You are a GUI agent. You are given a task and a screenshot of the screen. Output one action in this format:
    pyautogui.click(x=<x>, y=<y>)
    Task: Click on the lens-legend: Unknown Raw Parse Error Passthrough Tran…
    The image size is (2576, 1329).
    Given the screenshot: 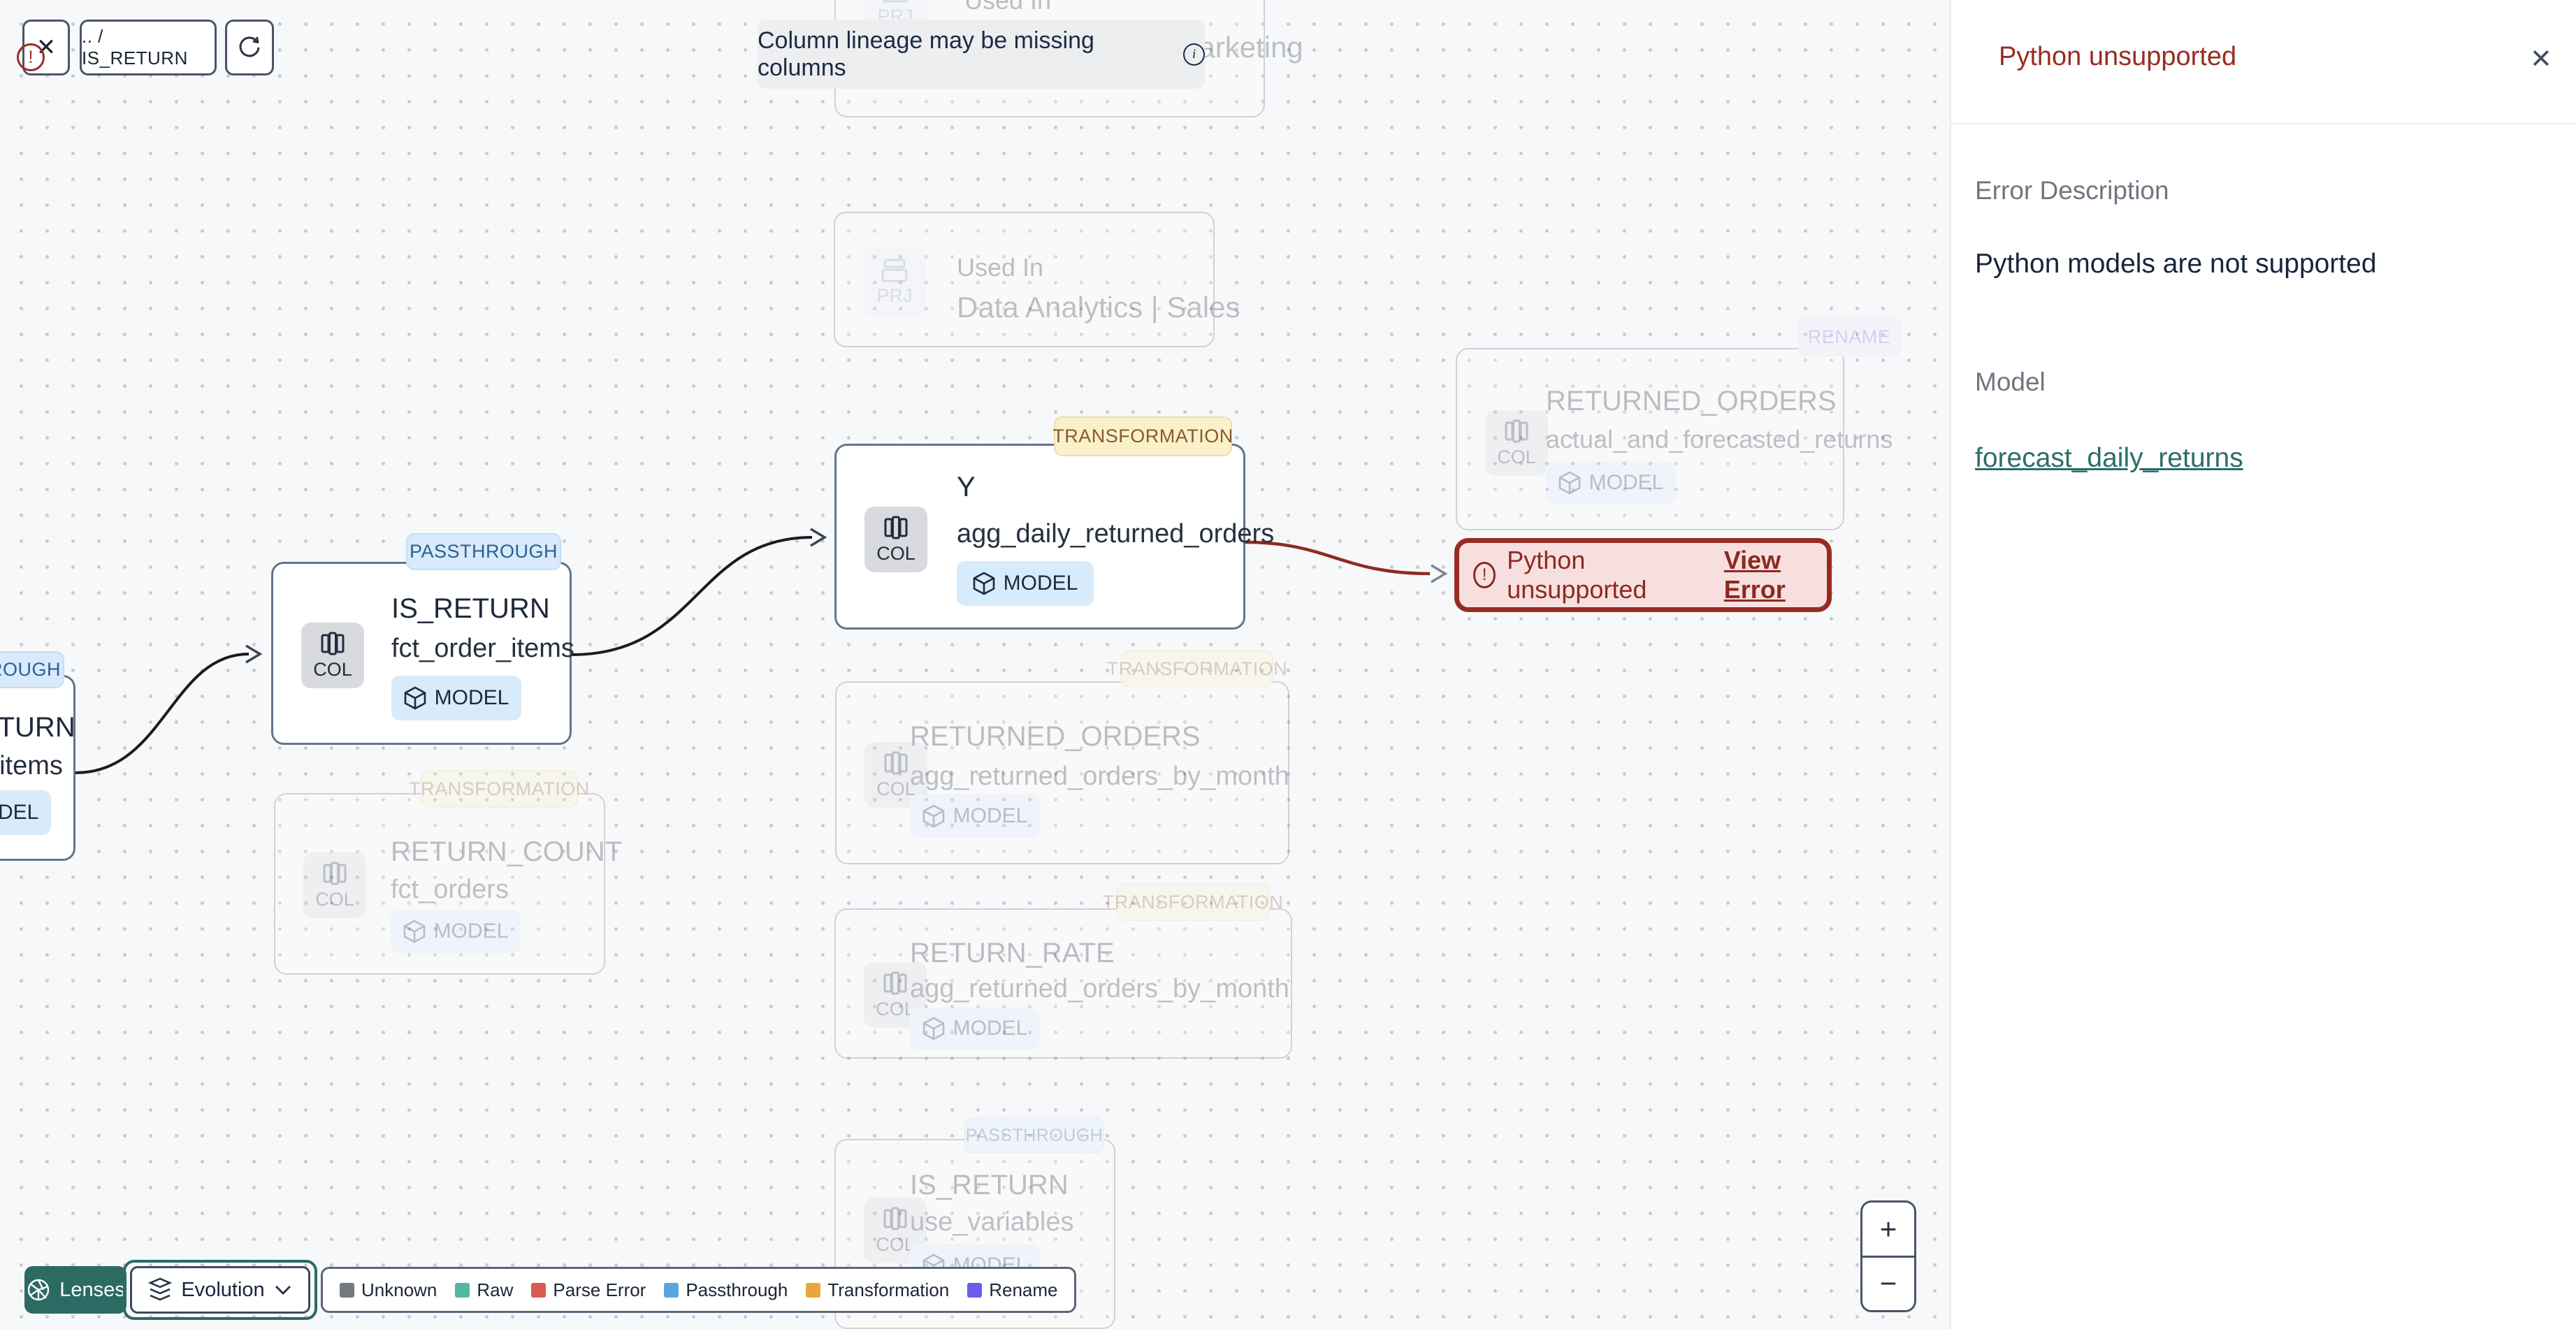 What is the action you would take?
    pyautogui.click(x=699, y=1290)
    